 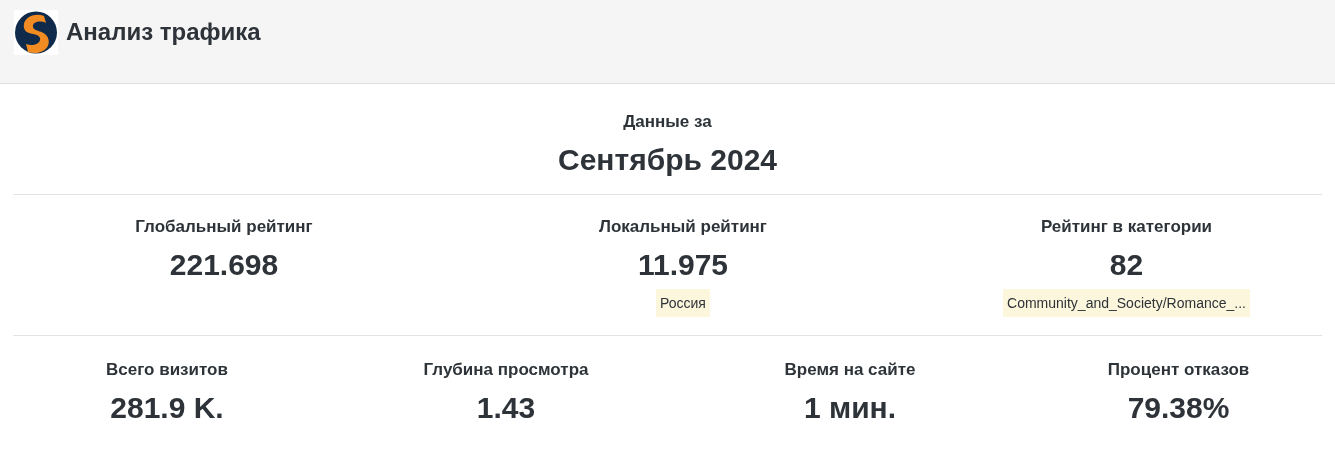 I want to click on stat-label: Рейтинг в категории, so click(x=1126, y=227).